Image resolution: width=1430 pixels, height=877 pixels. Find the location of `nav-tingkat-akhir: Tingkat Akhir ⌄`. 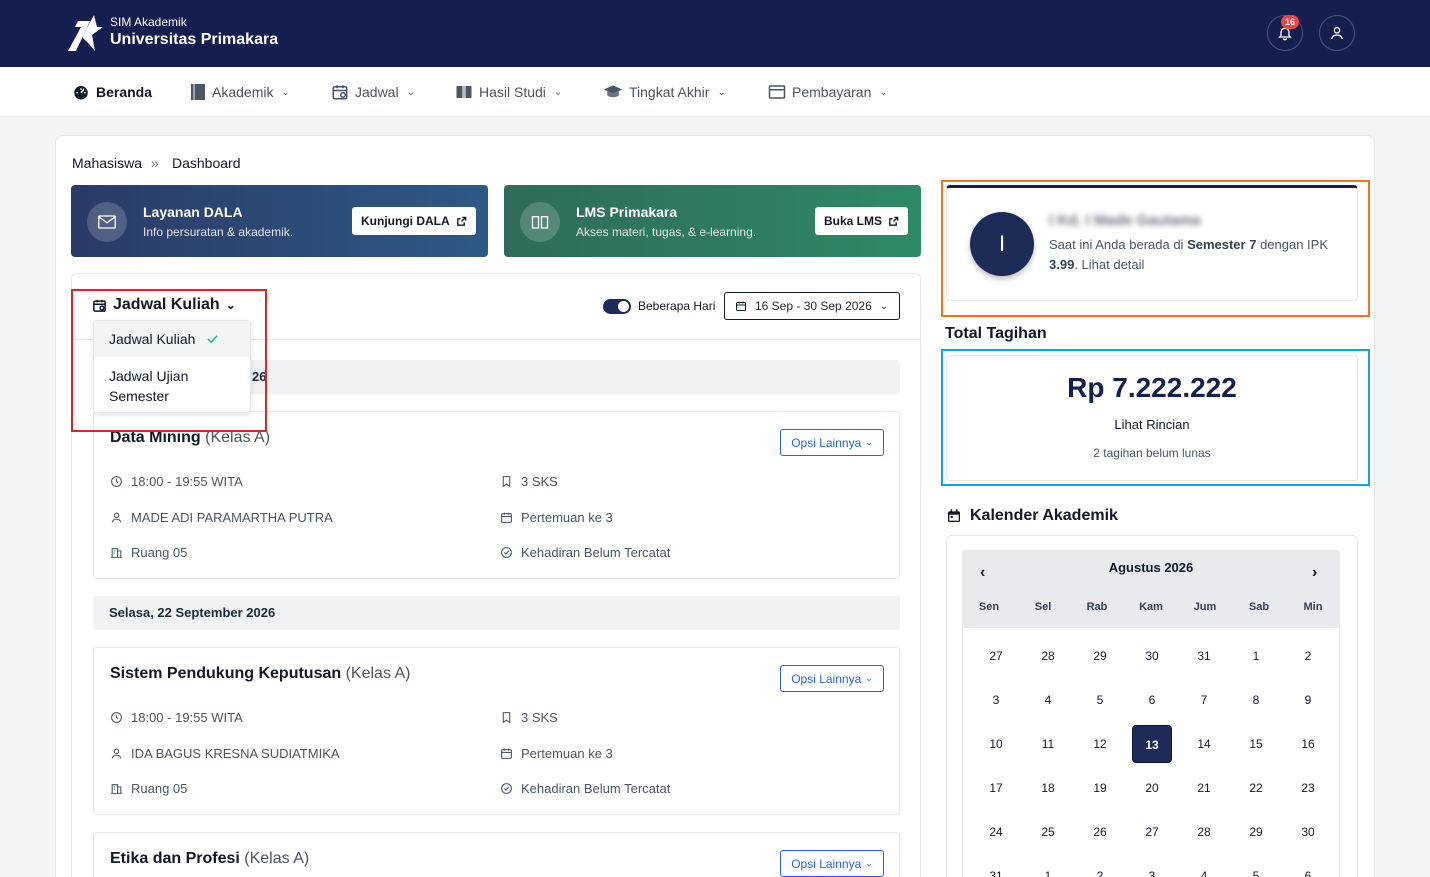

nav-tingkat-akhir: Tingkat Akhir ⌄ is located at coordinates (664, 92).